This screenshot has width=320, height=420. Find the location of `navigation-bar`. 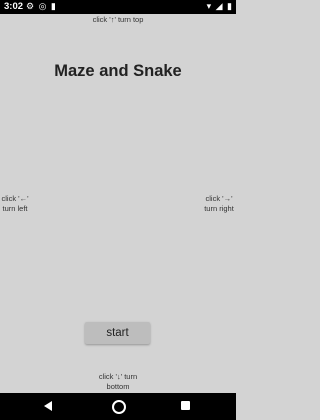

navigation-bar is located at coordinates (118, 406).